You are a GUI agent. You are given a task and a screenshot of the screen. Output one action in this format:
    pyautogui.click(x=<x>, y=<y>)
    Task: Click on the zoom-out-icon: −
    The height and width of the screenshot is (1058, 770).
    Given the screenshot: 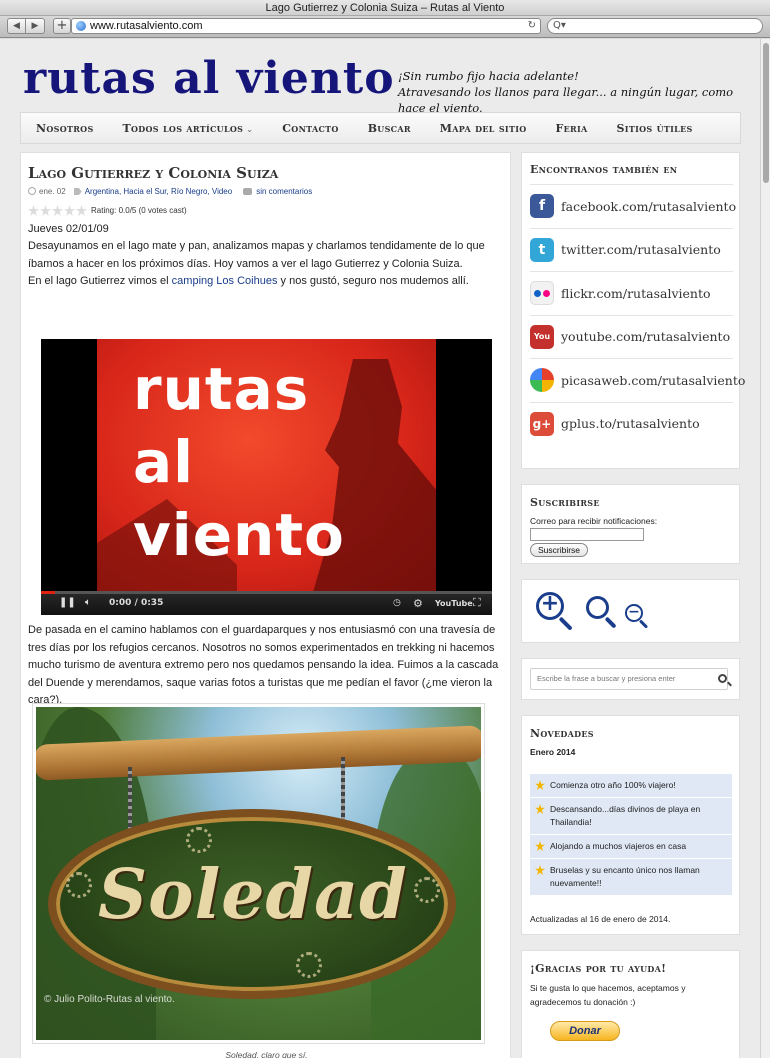 What is the action you would take?
    pyautogui.click(x=639, y=618)
    